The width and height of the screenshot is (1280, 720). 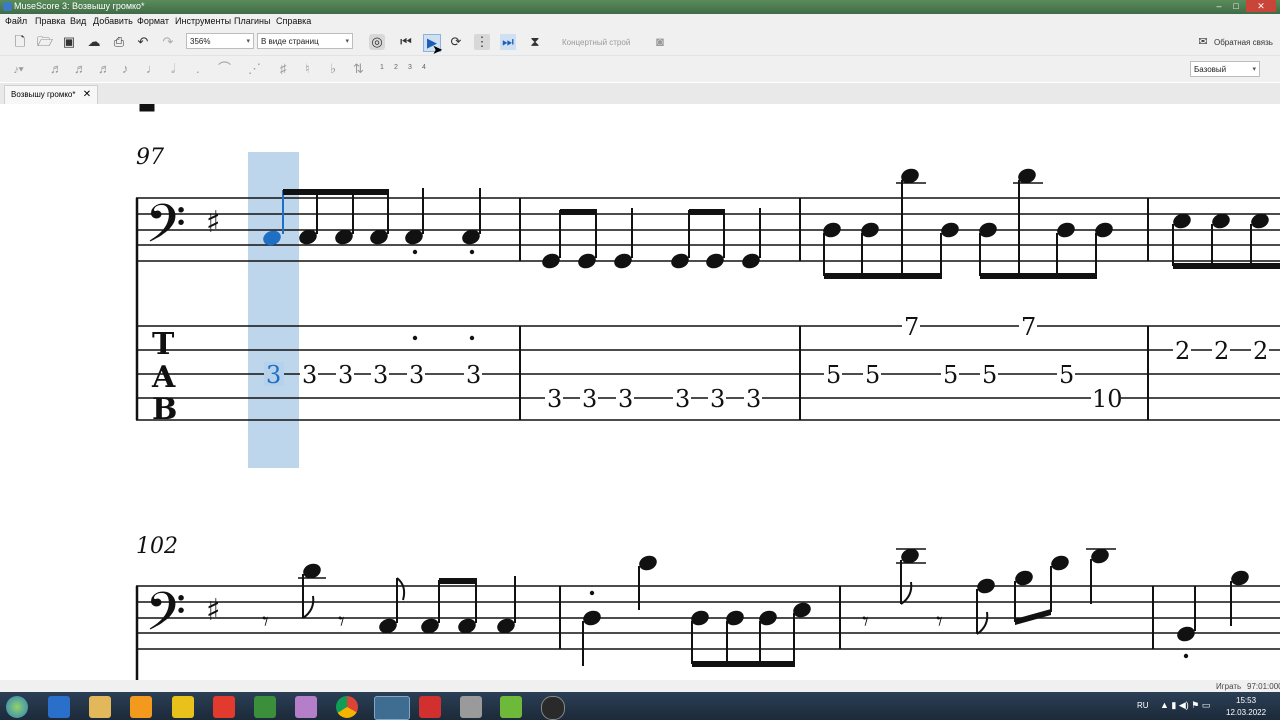 What do you see at coordinates (45, 42) in the screenshot?
I see `open-folder-icon: 🗁` at bounding box center [45, 42].